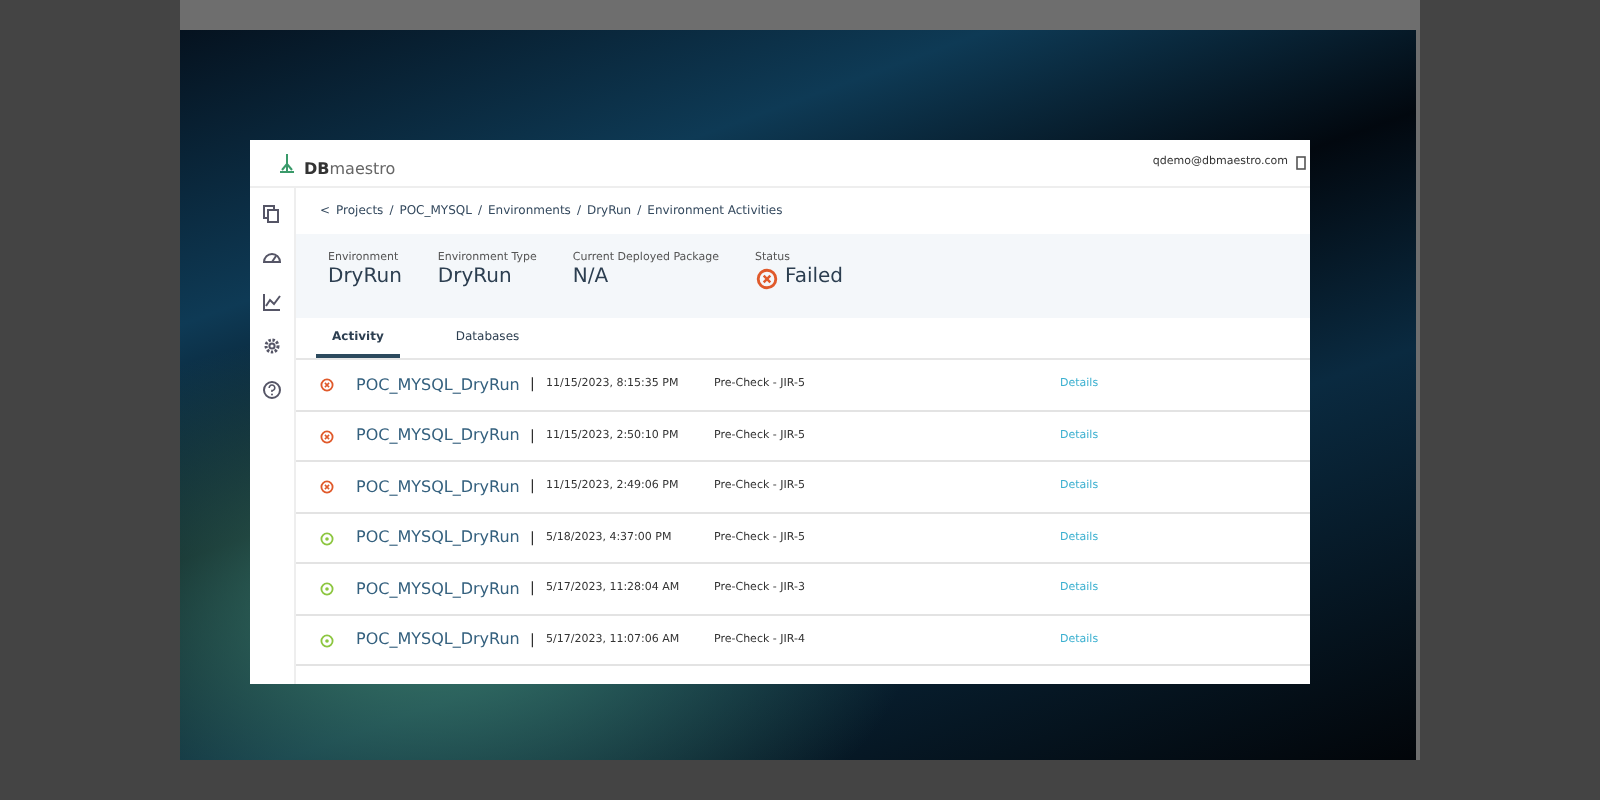 This screenshot has width=1600, height=800. I want to click on logo-text: DBmaestro, so click(350, 169).